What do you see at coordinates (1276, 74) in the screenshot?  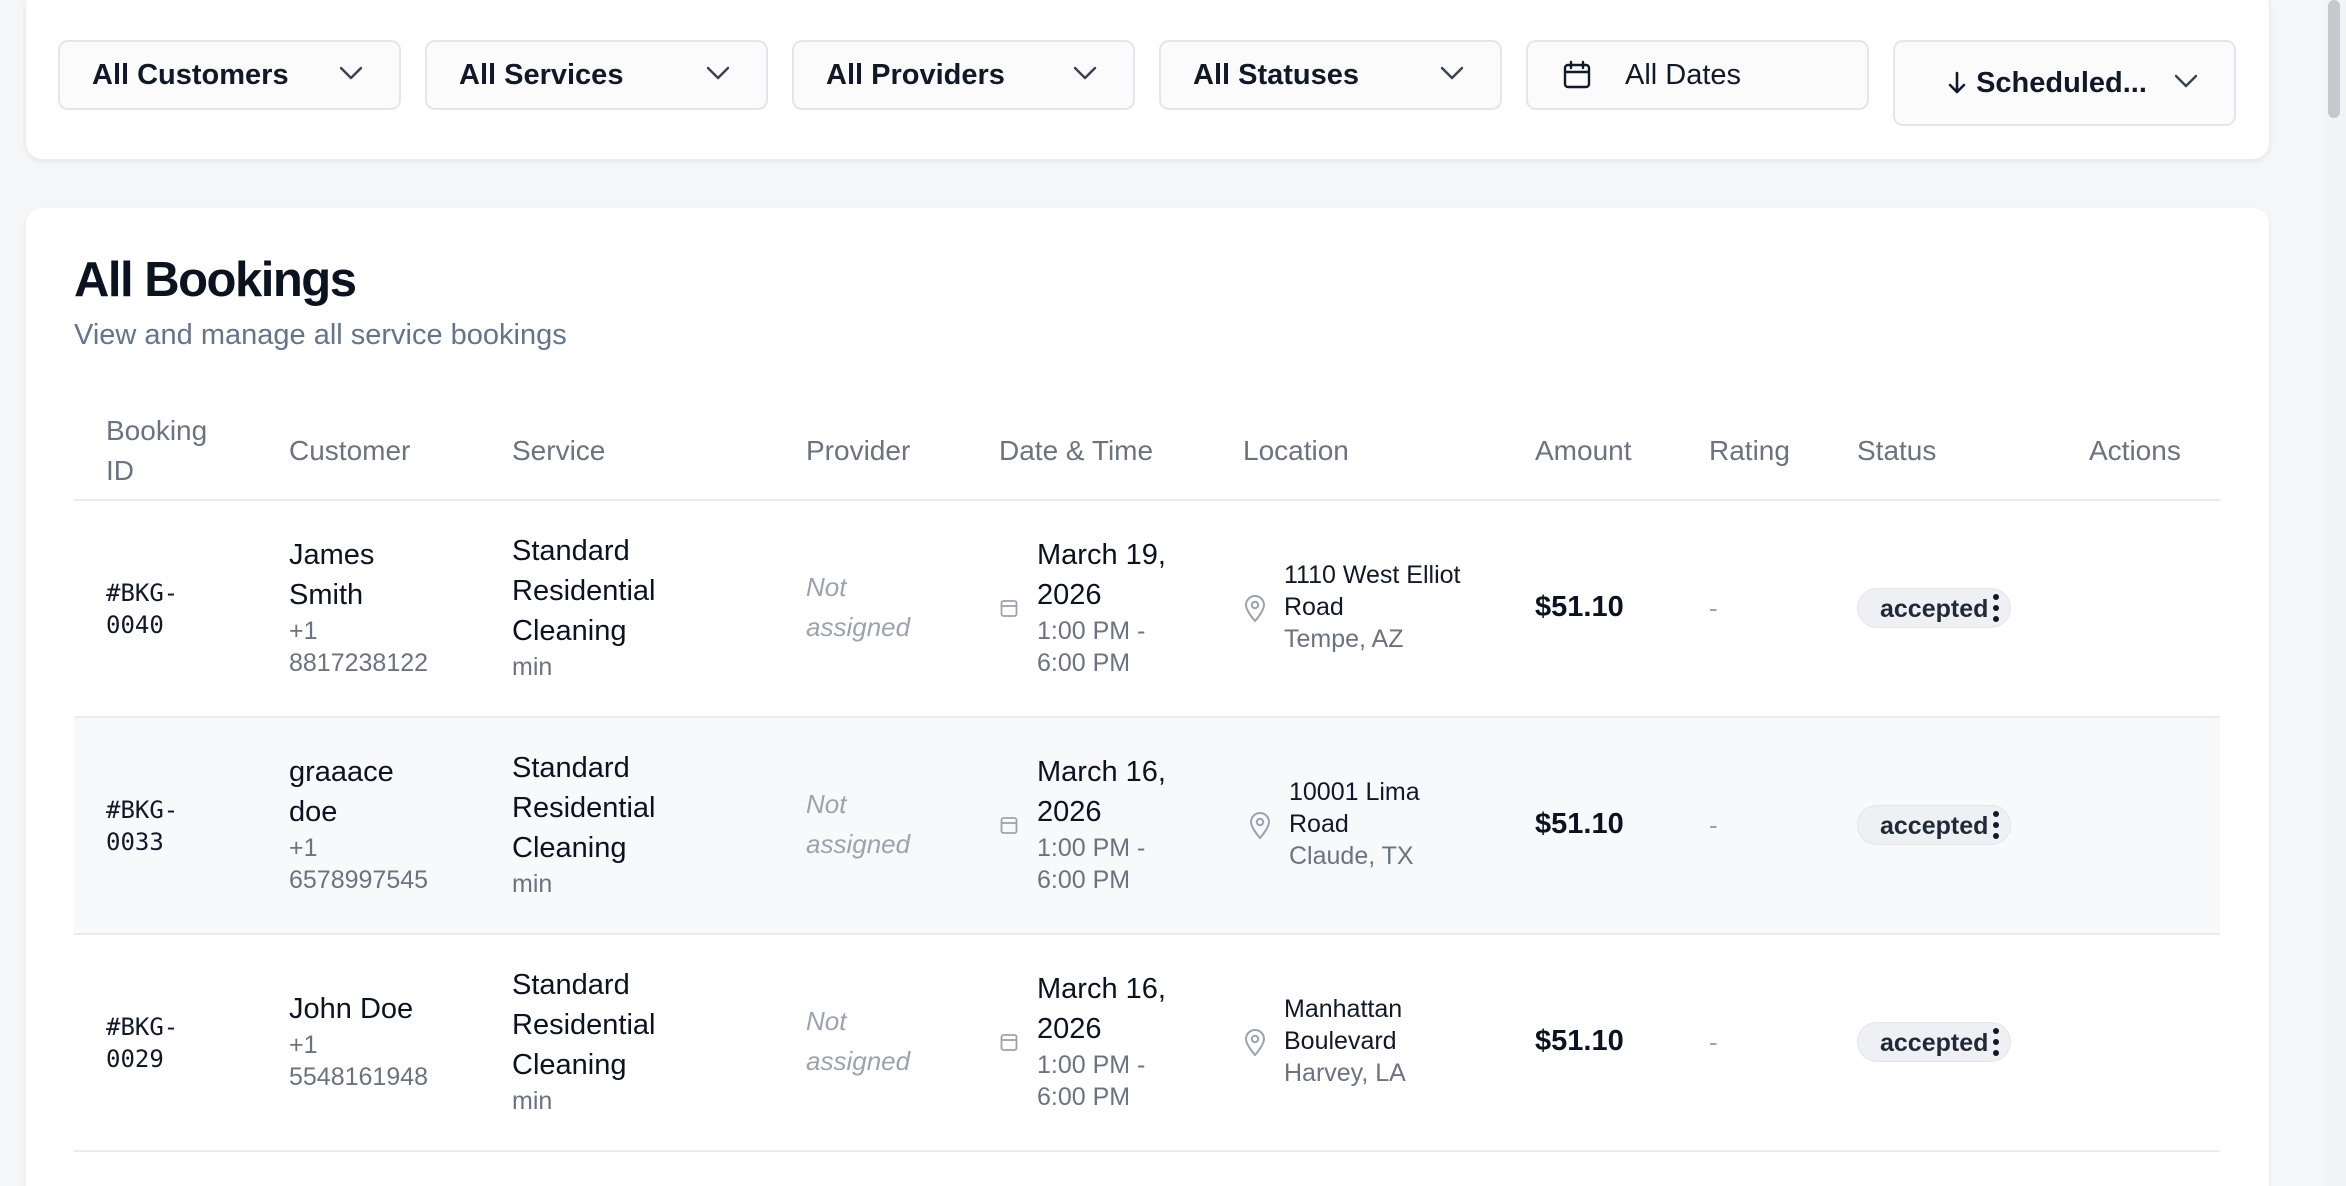 I see `status-filter-label: All Statuses` at bounding box center [1276, 74].